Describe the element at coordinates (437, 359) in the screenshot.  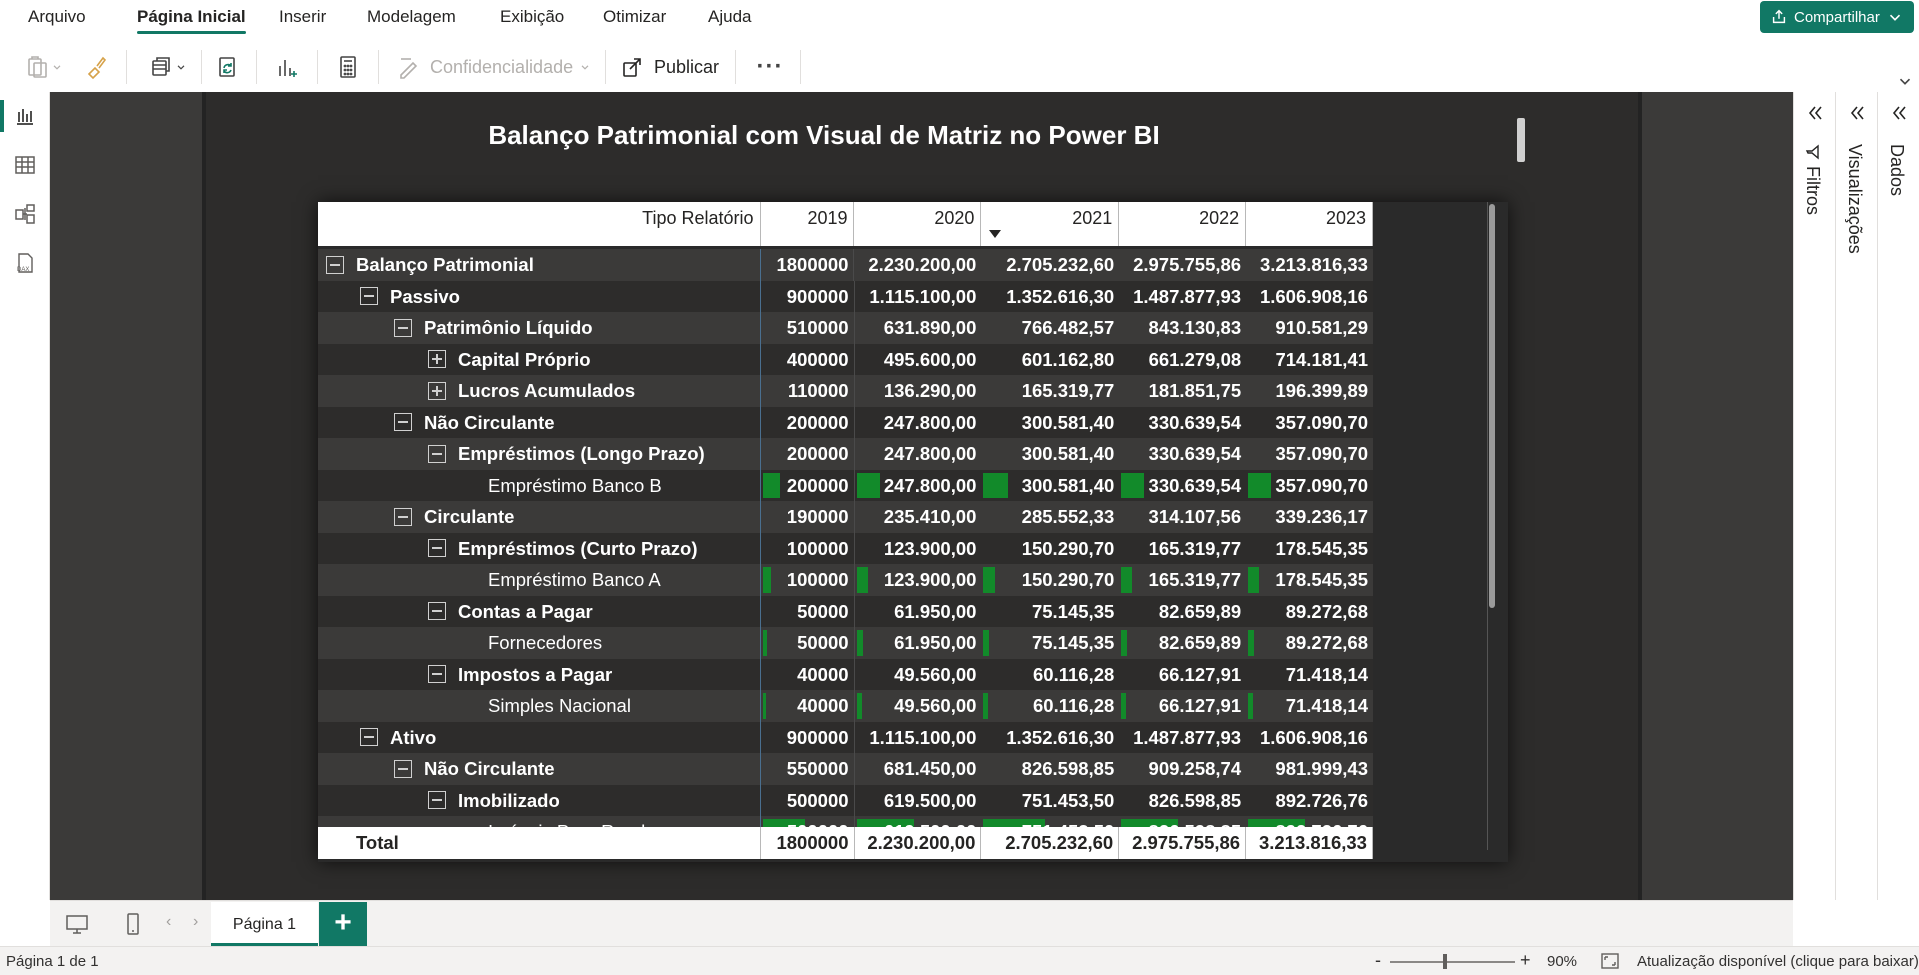
I see `expand-plus-icon` at that location.